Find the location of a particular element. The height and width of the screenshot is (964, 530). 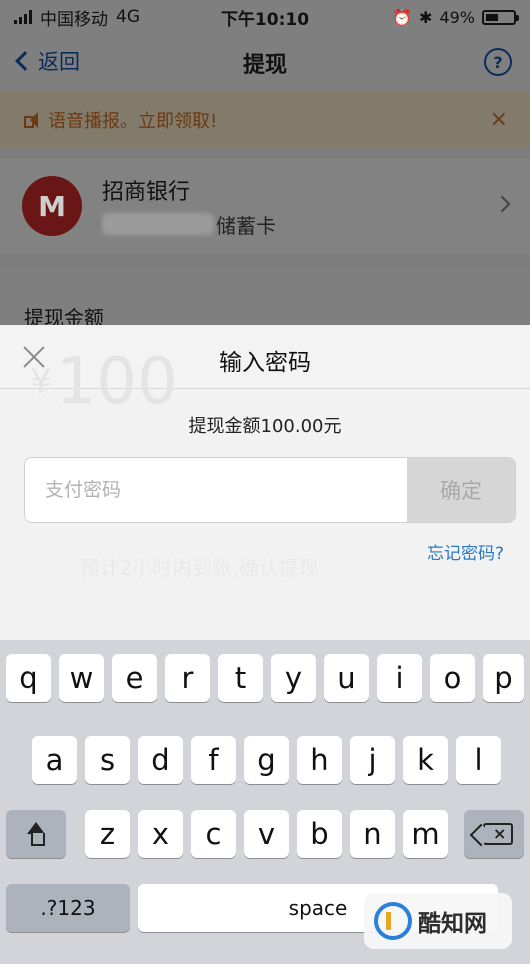

key-g: g is located at coordinates (266, 760).